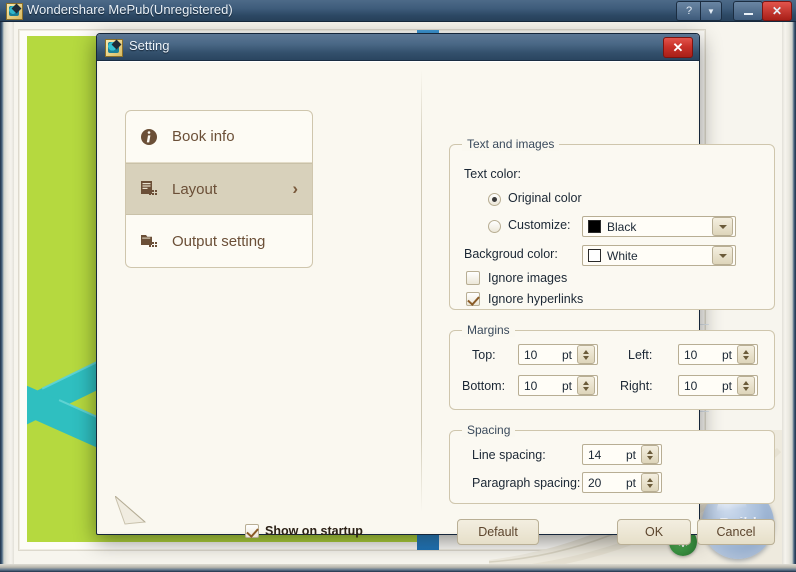  I want to click on paragraph-spacing-value: 20, so click(595, 482).